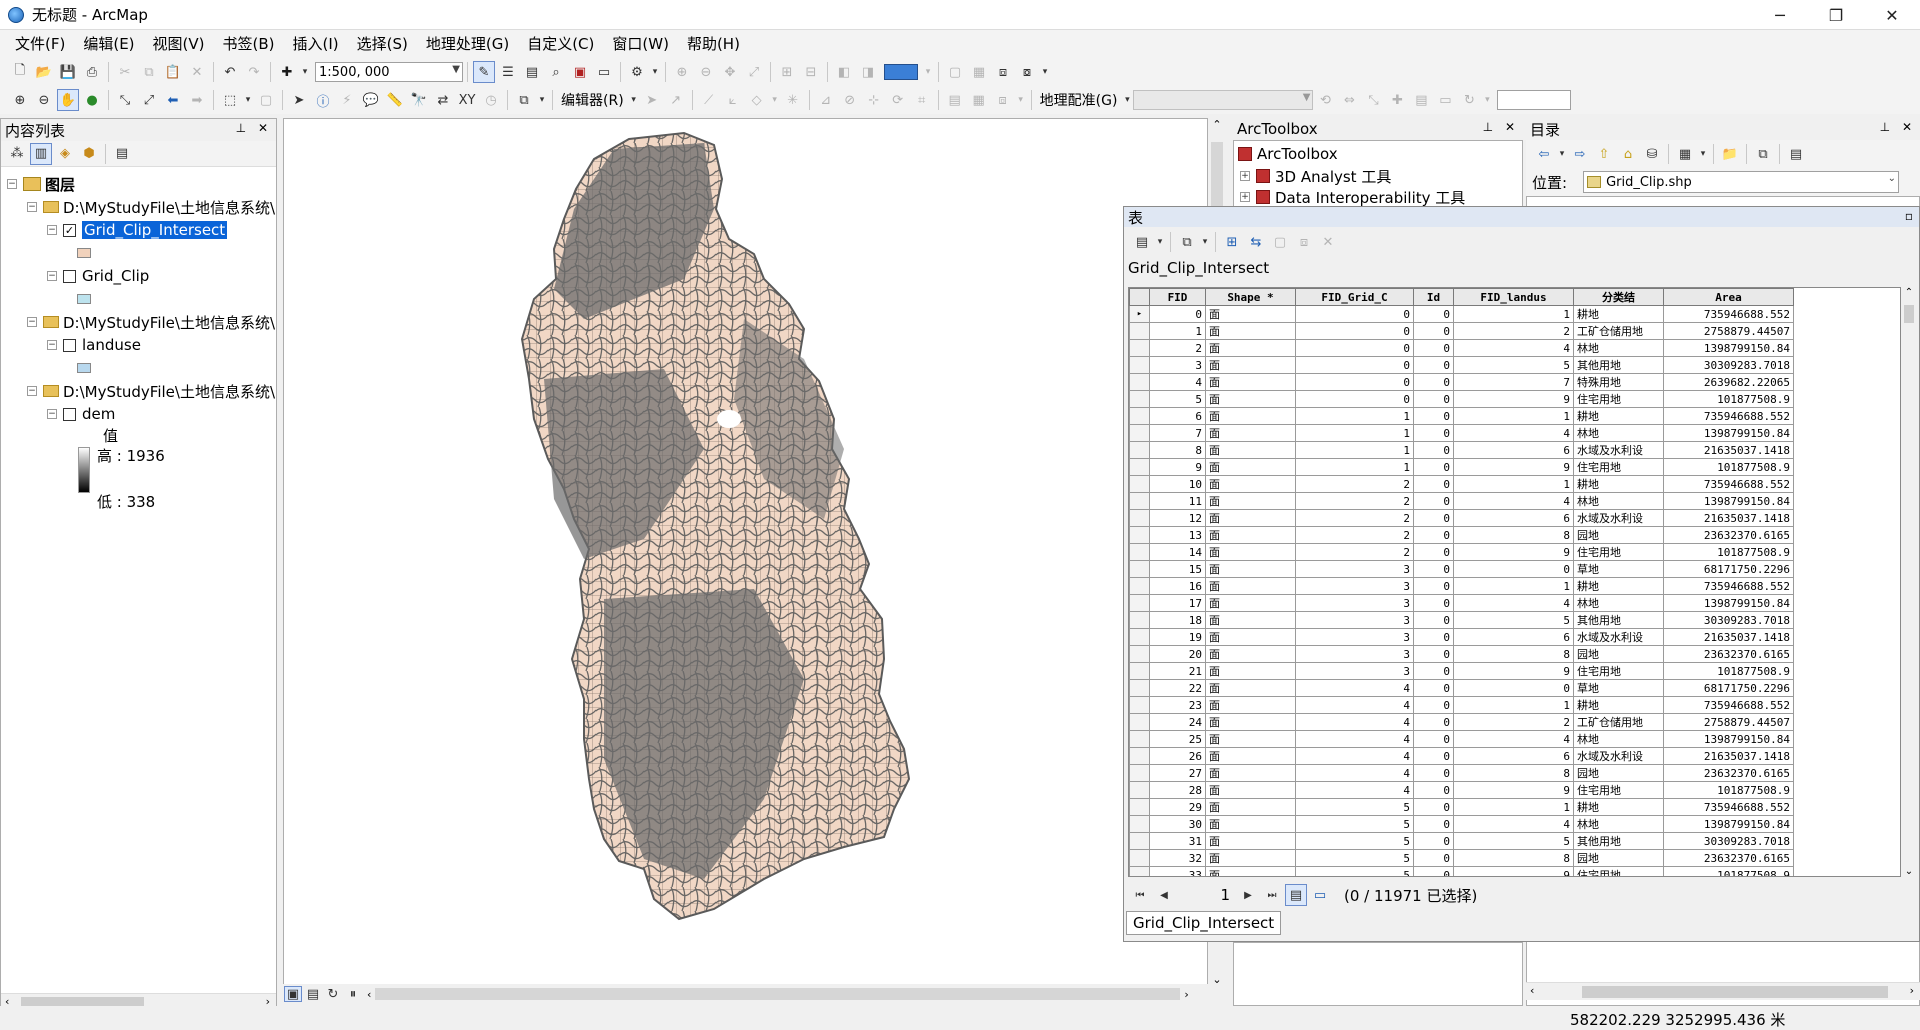 This screenshot has width=1920, height=1030. I want to click on list-by-drawing-order-icon: ⁂, so click(17, 154).